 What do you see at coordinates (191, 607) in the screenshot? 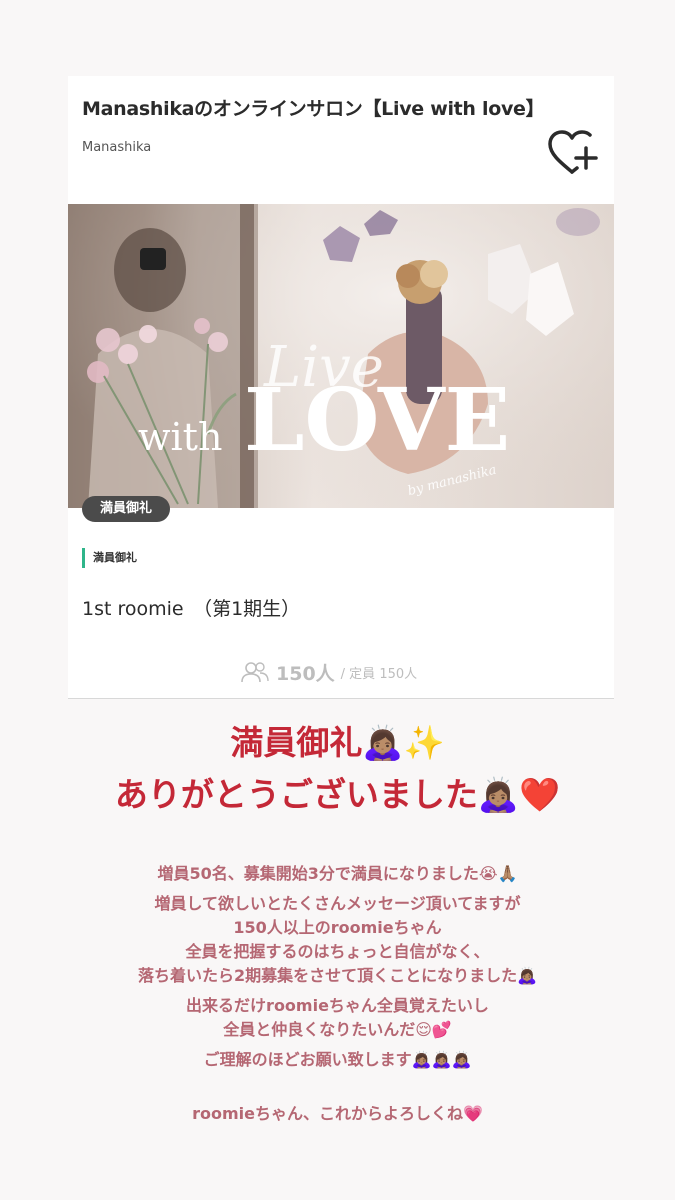
I see `plan-name: 1st roomie （第1期生）` at bounding box center [191, 607].